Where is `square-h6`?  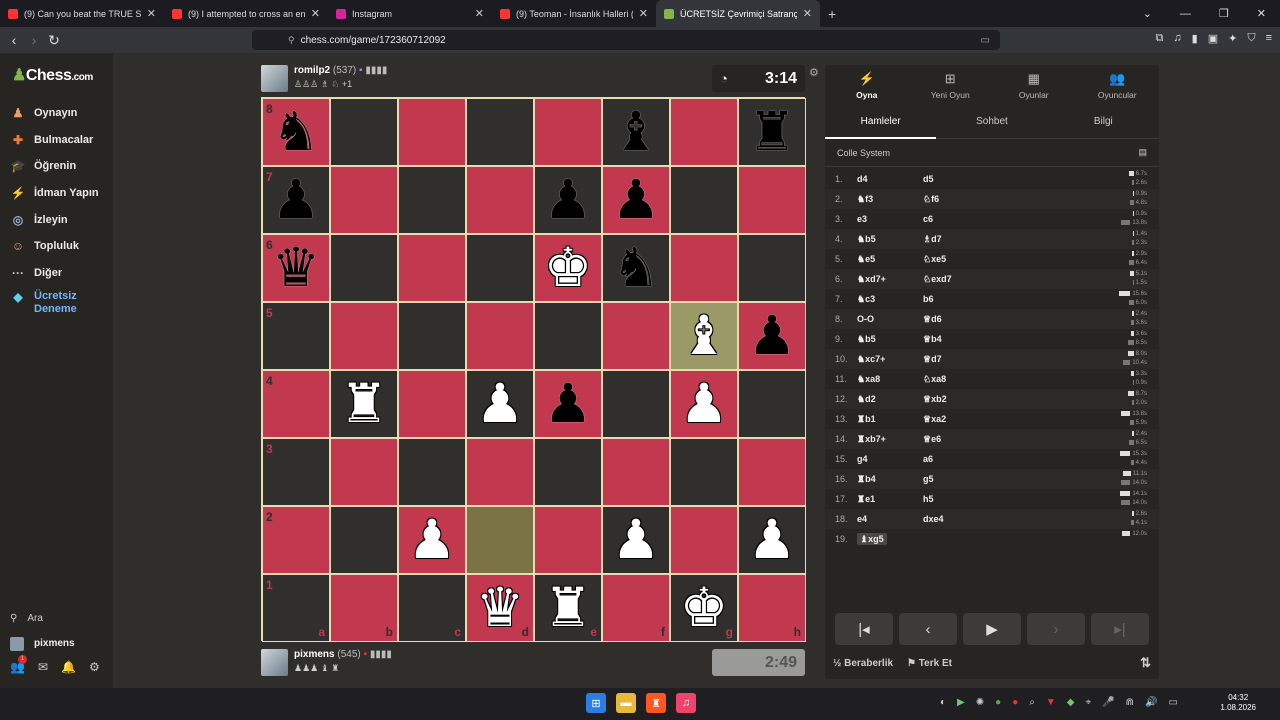 square-h6 is located at coordinates (772, 268).